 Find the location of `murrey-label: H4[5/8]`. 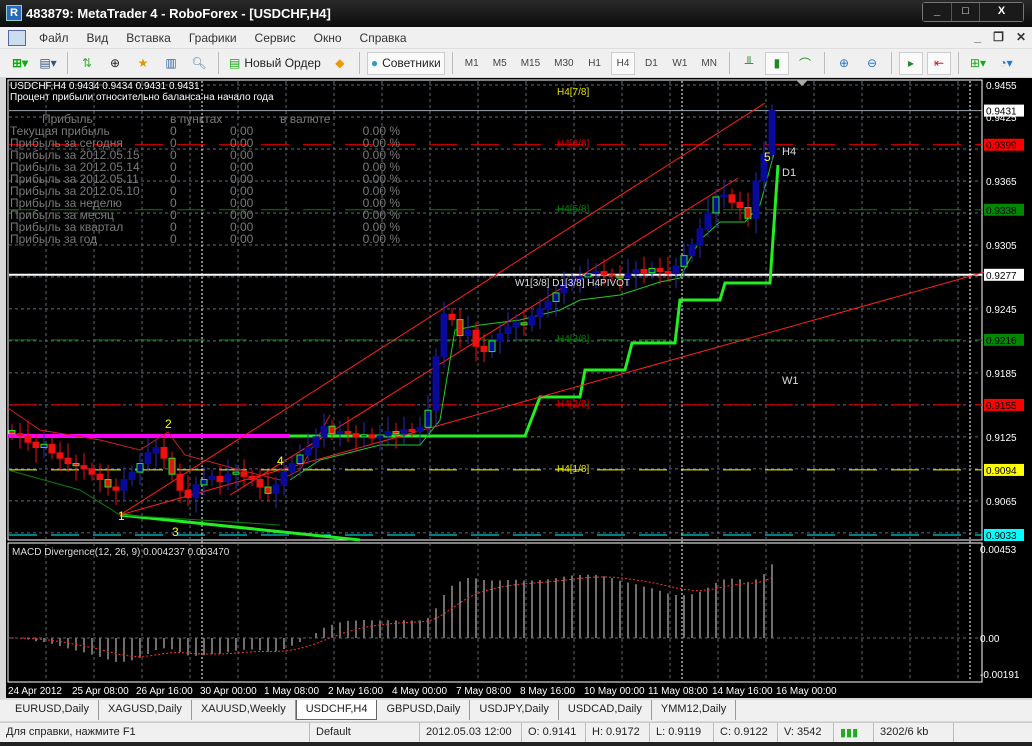

murrey-label: H4[5/8] is located at coordinates (573, 209).